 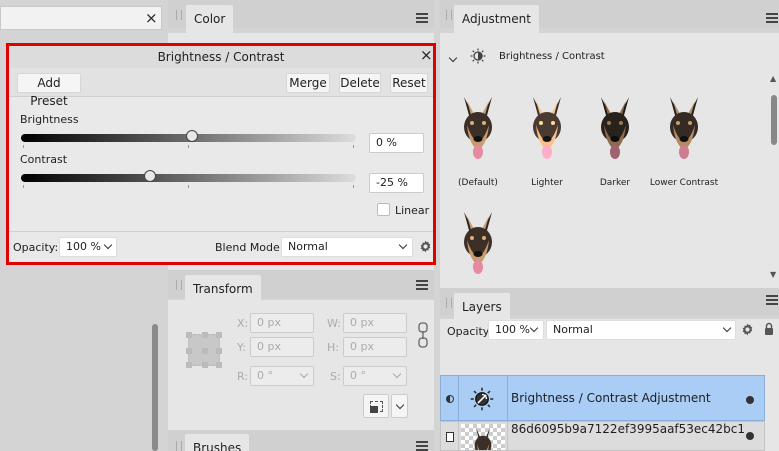 What do you see at coordinates (450, 437) in the screenshot?
I see `pixel-layer-icon` at bounding box center [450, 437].